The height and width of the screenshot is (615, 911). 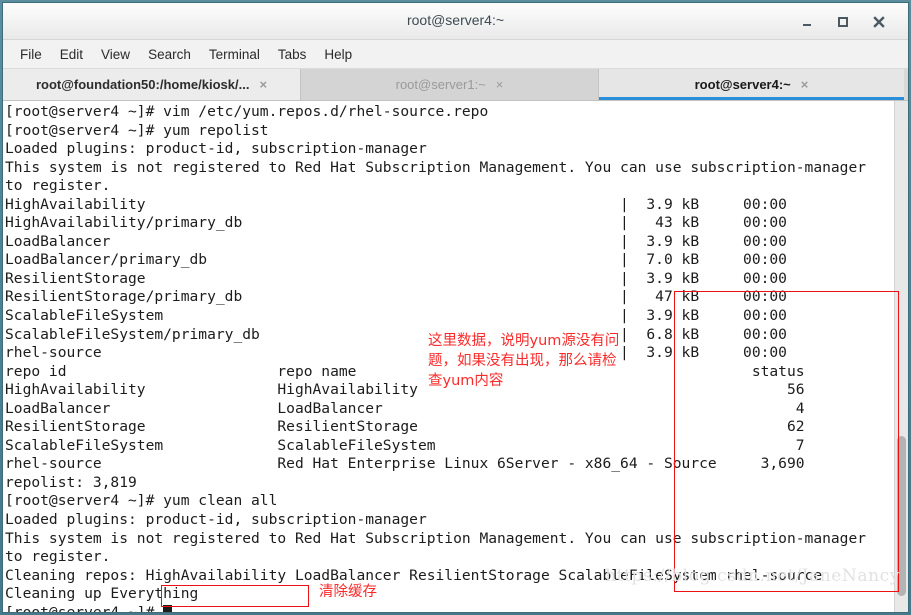 What do you see at coordinates (396, 204) in the screenshot?
I see `terminal-line: HighAvailability | 3.9 kB 00:00` at bounding box center [396, 204].